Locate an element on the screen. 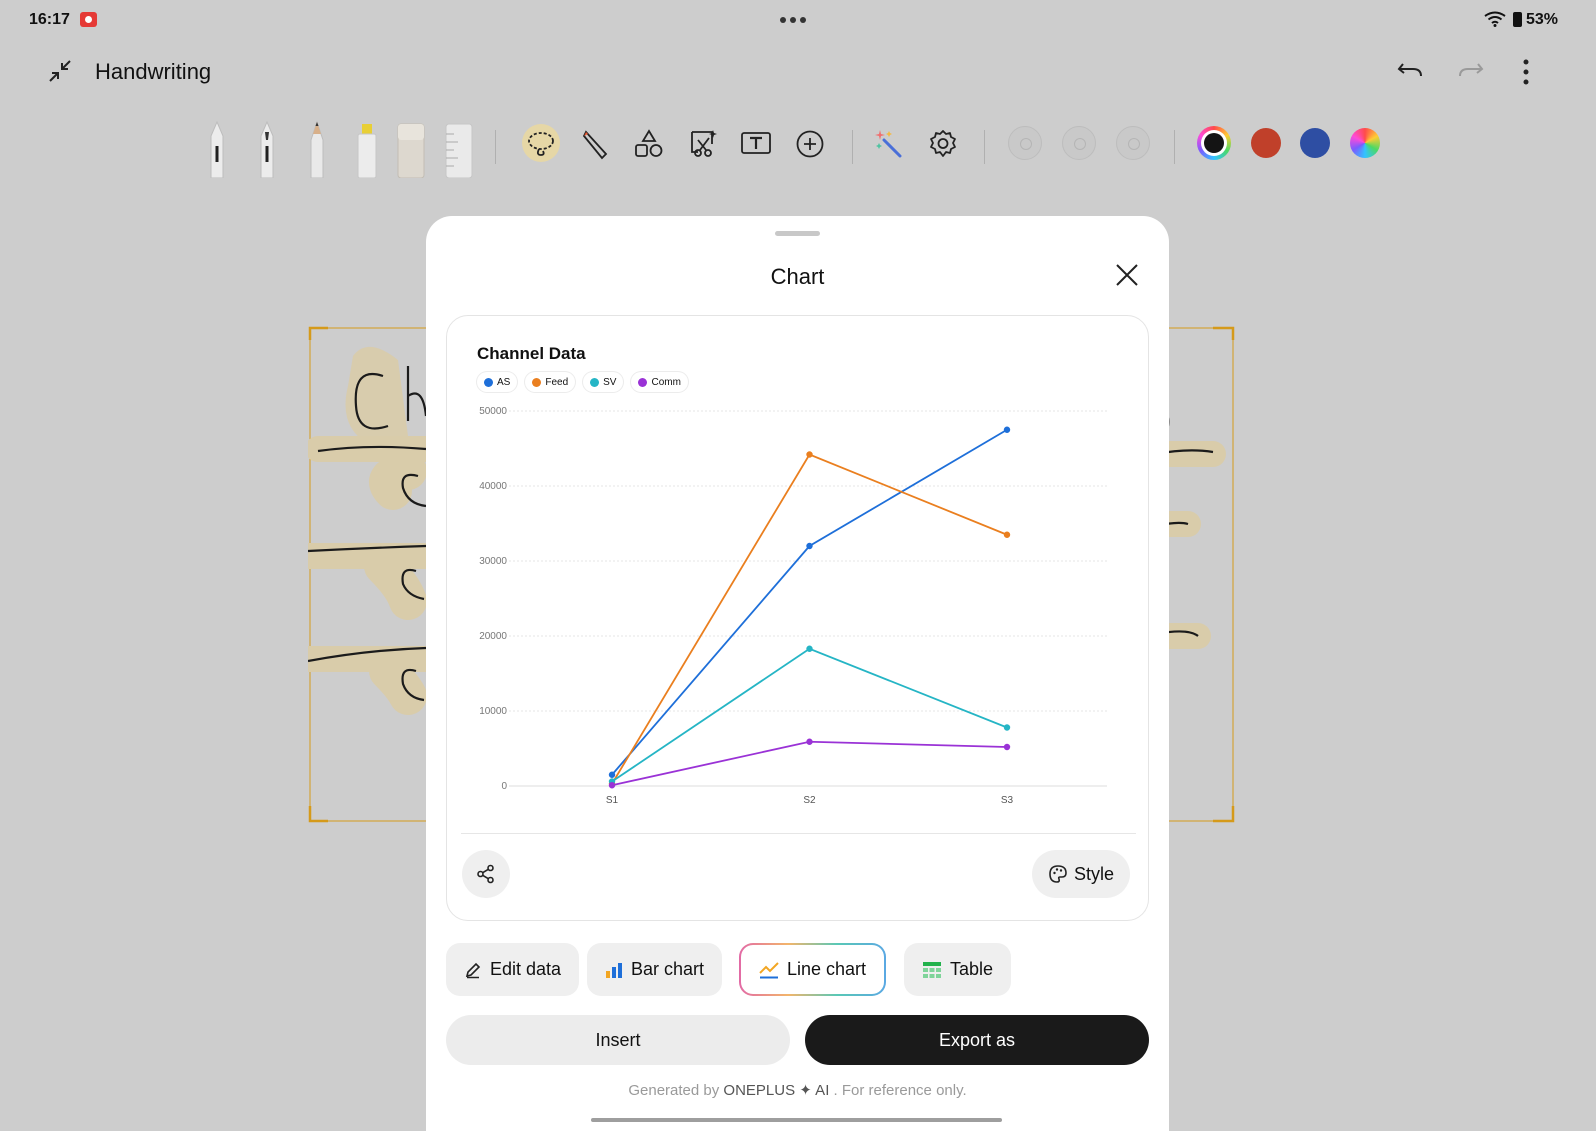  legend-label: SV is located at coordinates (610, 382).